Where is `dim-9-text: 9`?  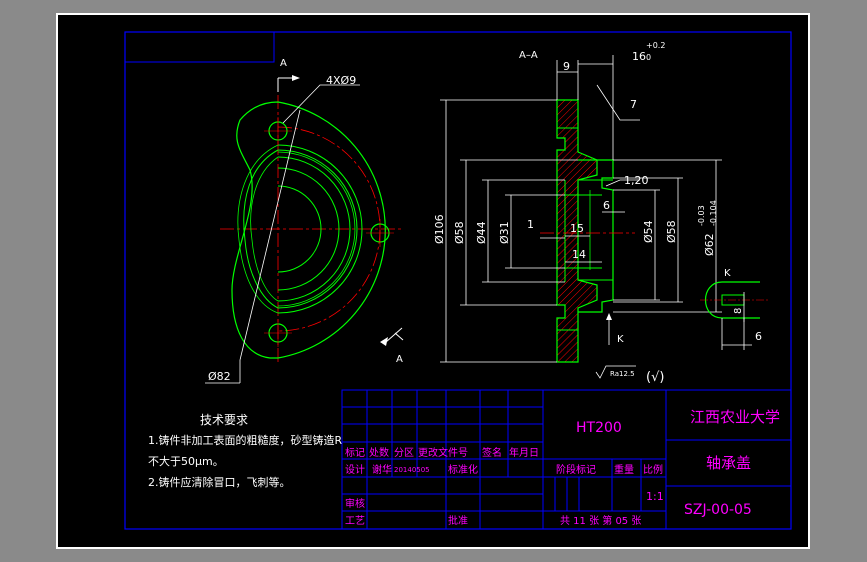 dim-9-text: 9 is located at coordinates (566, 66).